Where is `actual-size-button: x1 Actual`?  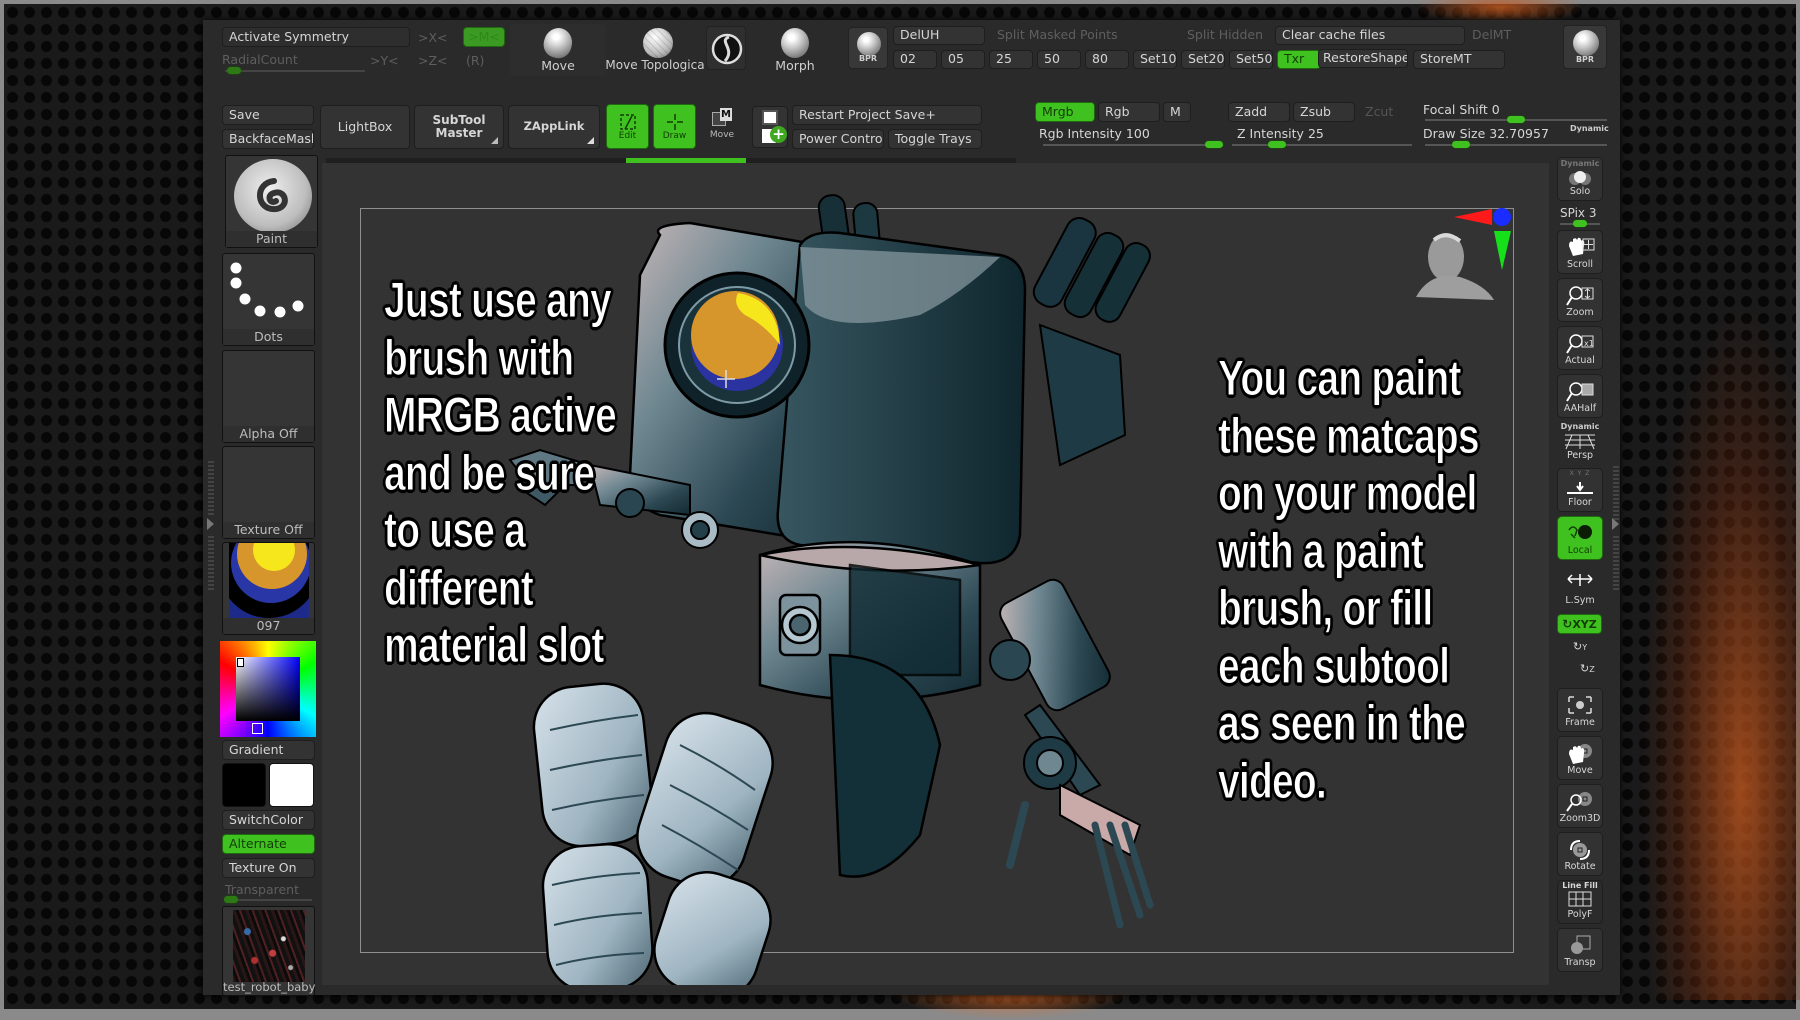
actual-size-button: x1 Actual is located at coordinates (1580, 348).